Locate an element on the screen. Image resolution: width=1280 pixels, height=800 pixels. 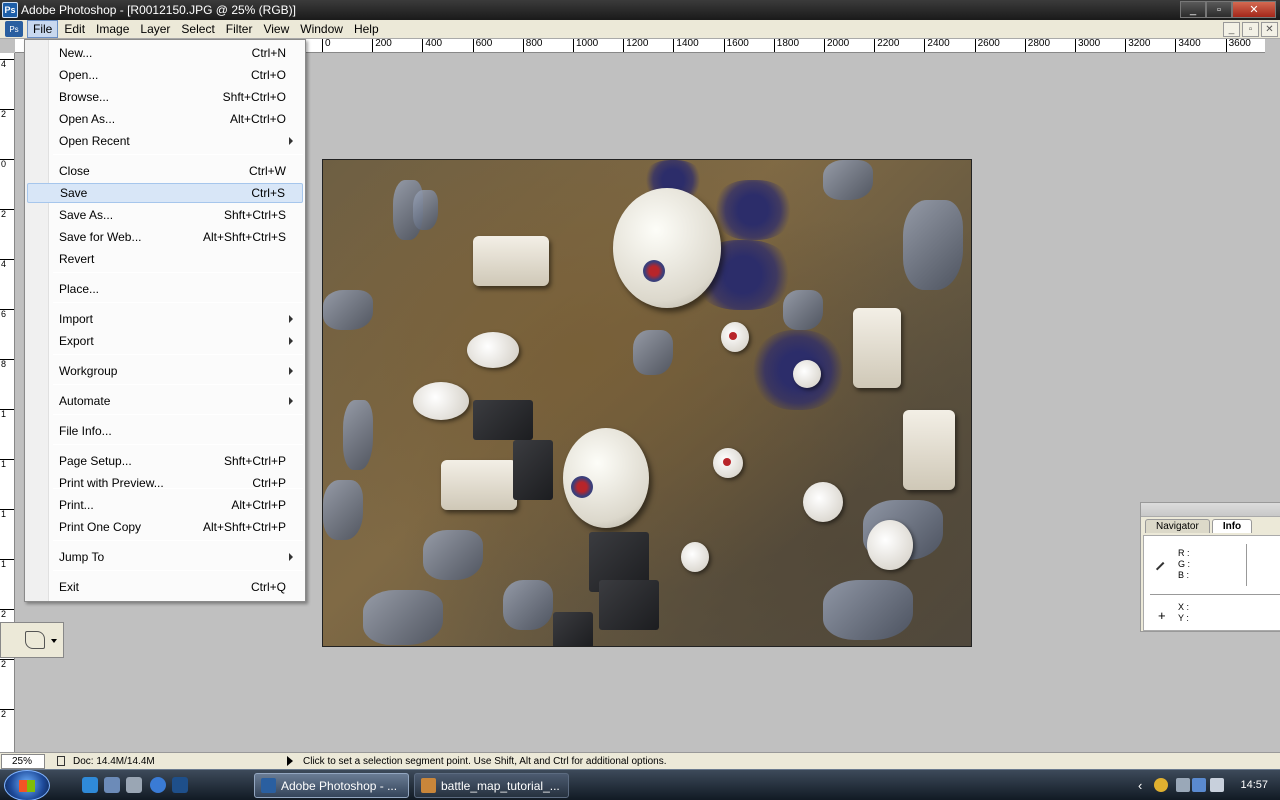
ruler-tick-label: 400 is located at coordinates (432, 45).